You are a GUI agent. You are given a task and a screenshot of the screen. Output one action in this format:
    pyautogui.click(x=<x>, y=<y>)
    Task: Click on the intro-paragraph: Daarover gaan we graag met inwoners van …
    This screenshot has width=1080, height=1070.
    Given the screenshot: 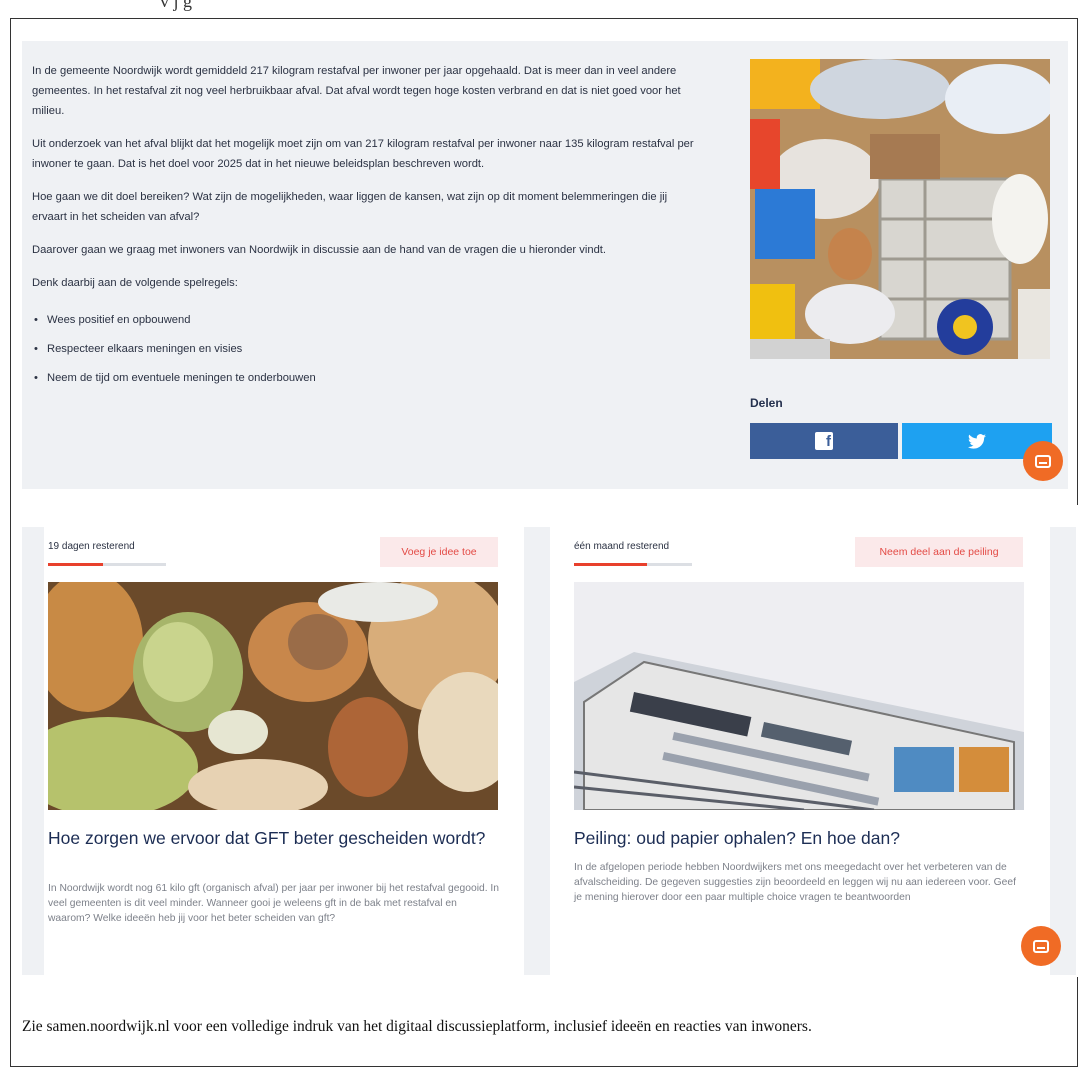 What is the action you would take?
    pyautogui.click(x=319, y=250)
    